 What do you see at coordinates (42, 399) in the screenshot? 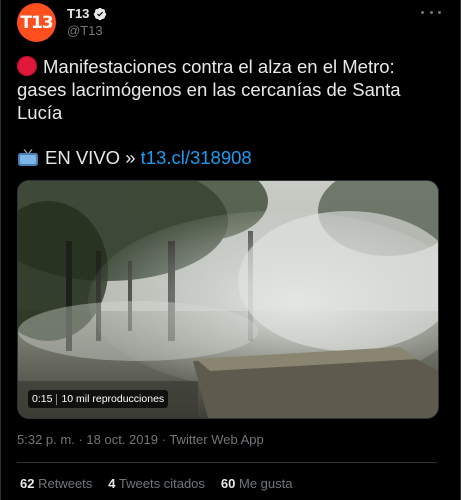
I see `video-duration: 0:15` at bounding box center [42, 399].